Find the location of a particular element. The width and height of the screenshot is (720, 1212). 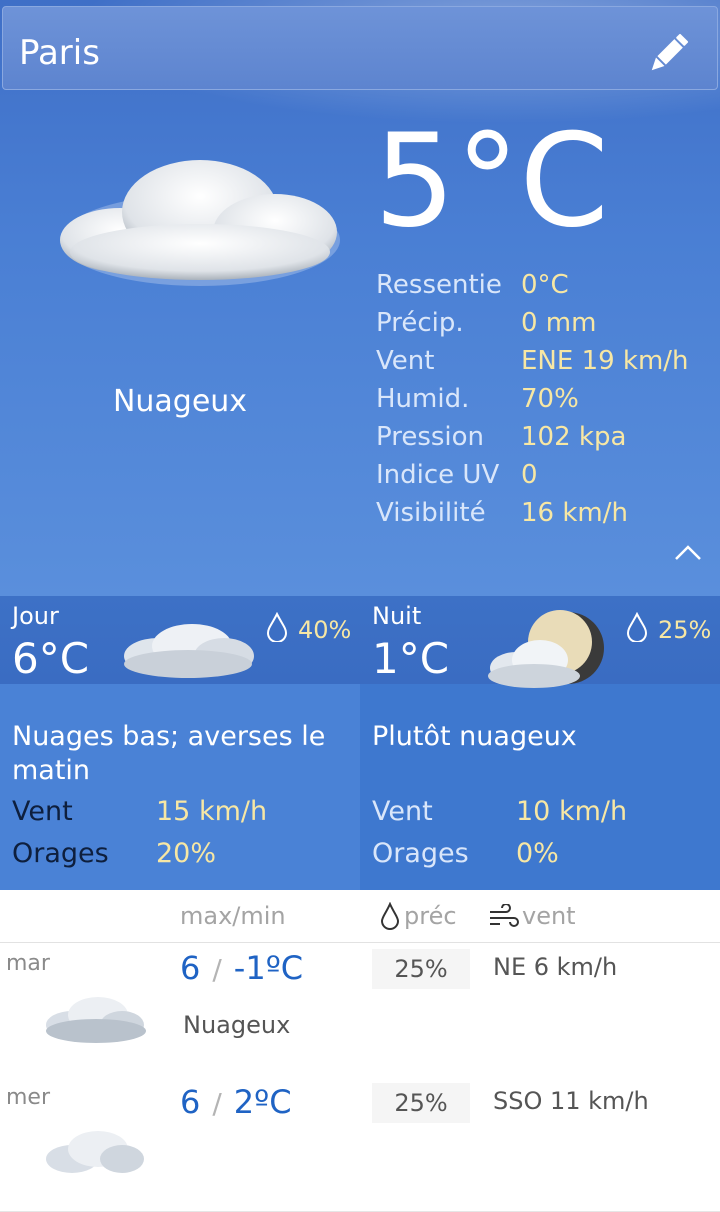

moon-cloud-icon is located at coordinates (546, 649).